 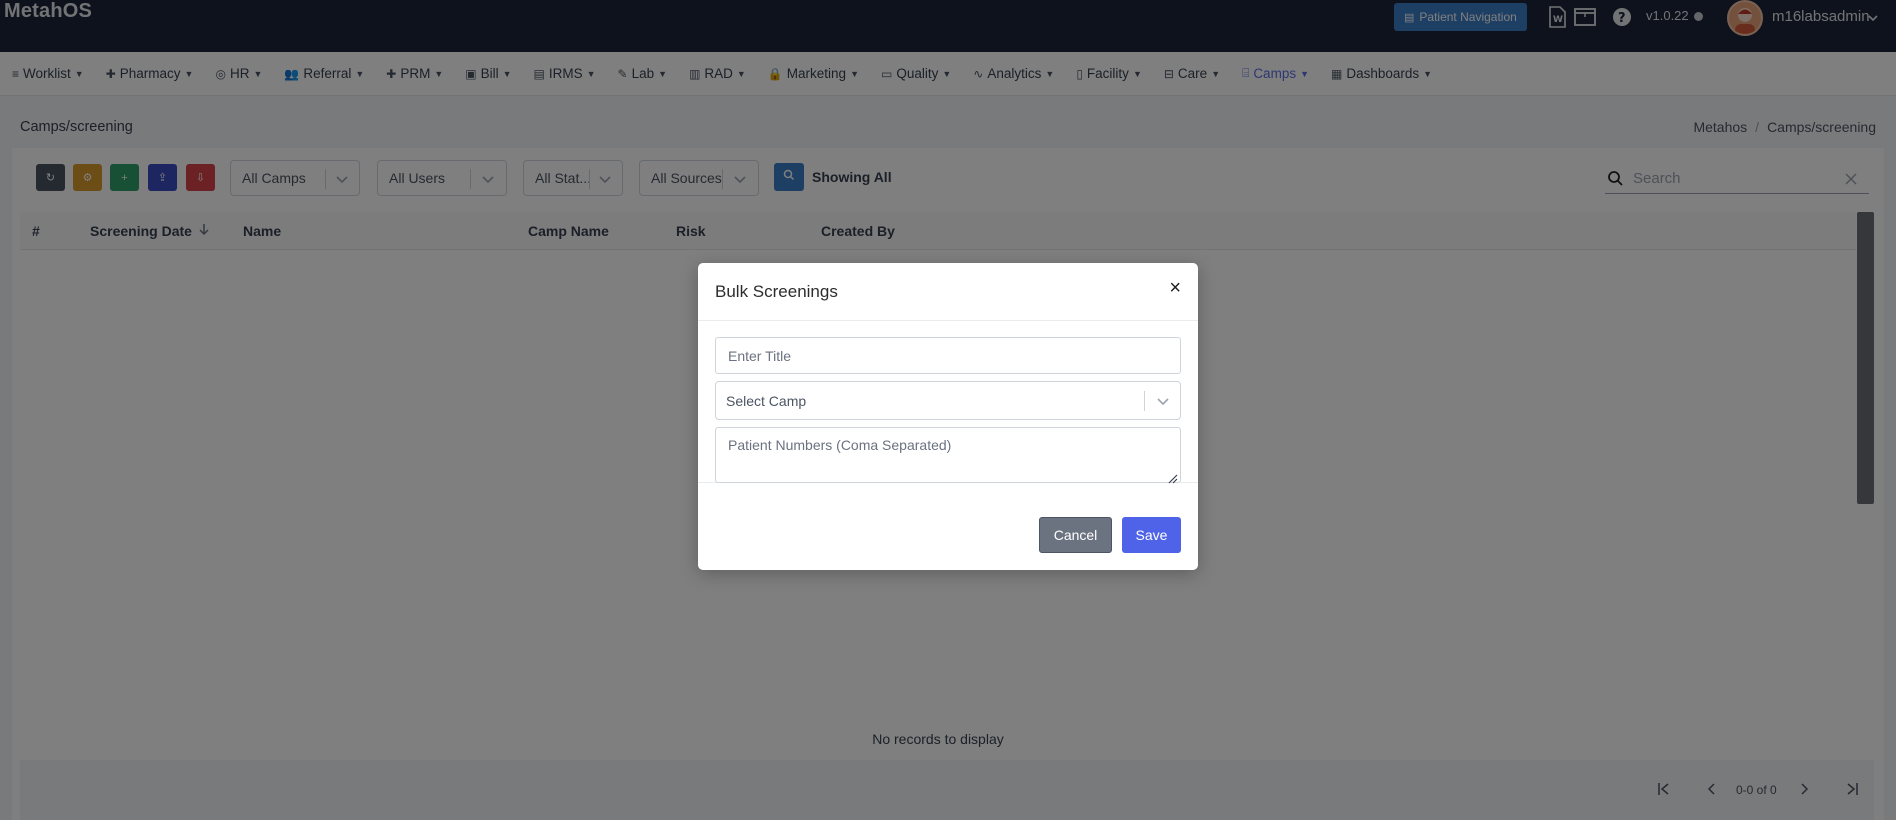 I want to click on camp-select-placeholder: Select Camp, so click(x=766, y=400).